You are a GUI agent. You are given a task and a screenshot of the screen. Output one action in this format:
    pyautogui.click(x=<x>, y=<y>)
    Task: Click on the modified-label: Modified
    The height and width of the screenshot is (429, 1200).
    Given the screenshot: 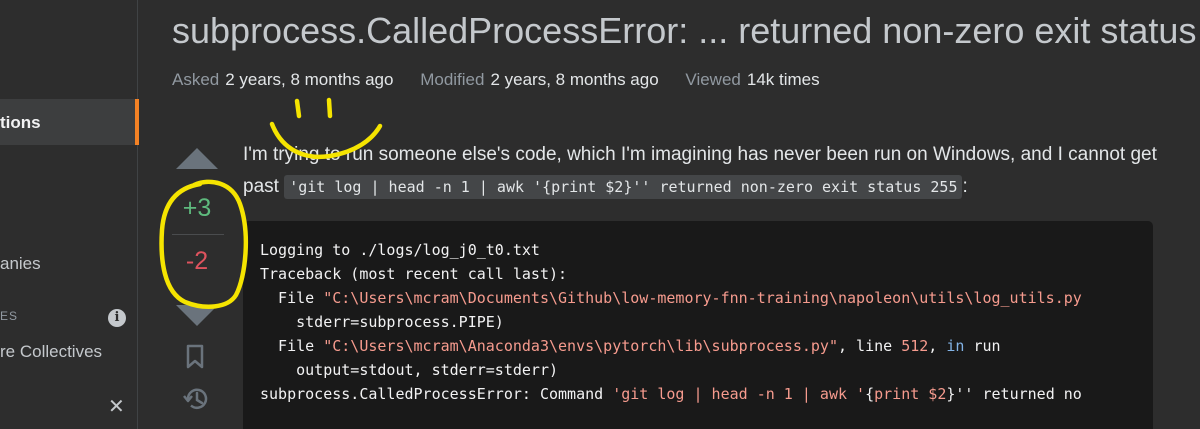 What is the action you would take?
    pyautogui.click(x=452, y=79)
    